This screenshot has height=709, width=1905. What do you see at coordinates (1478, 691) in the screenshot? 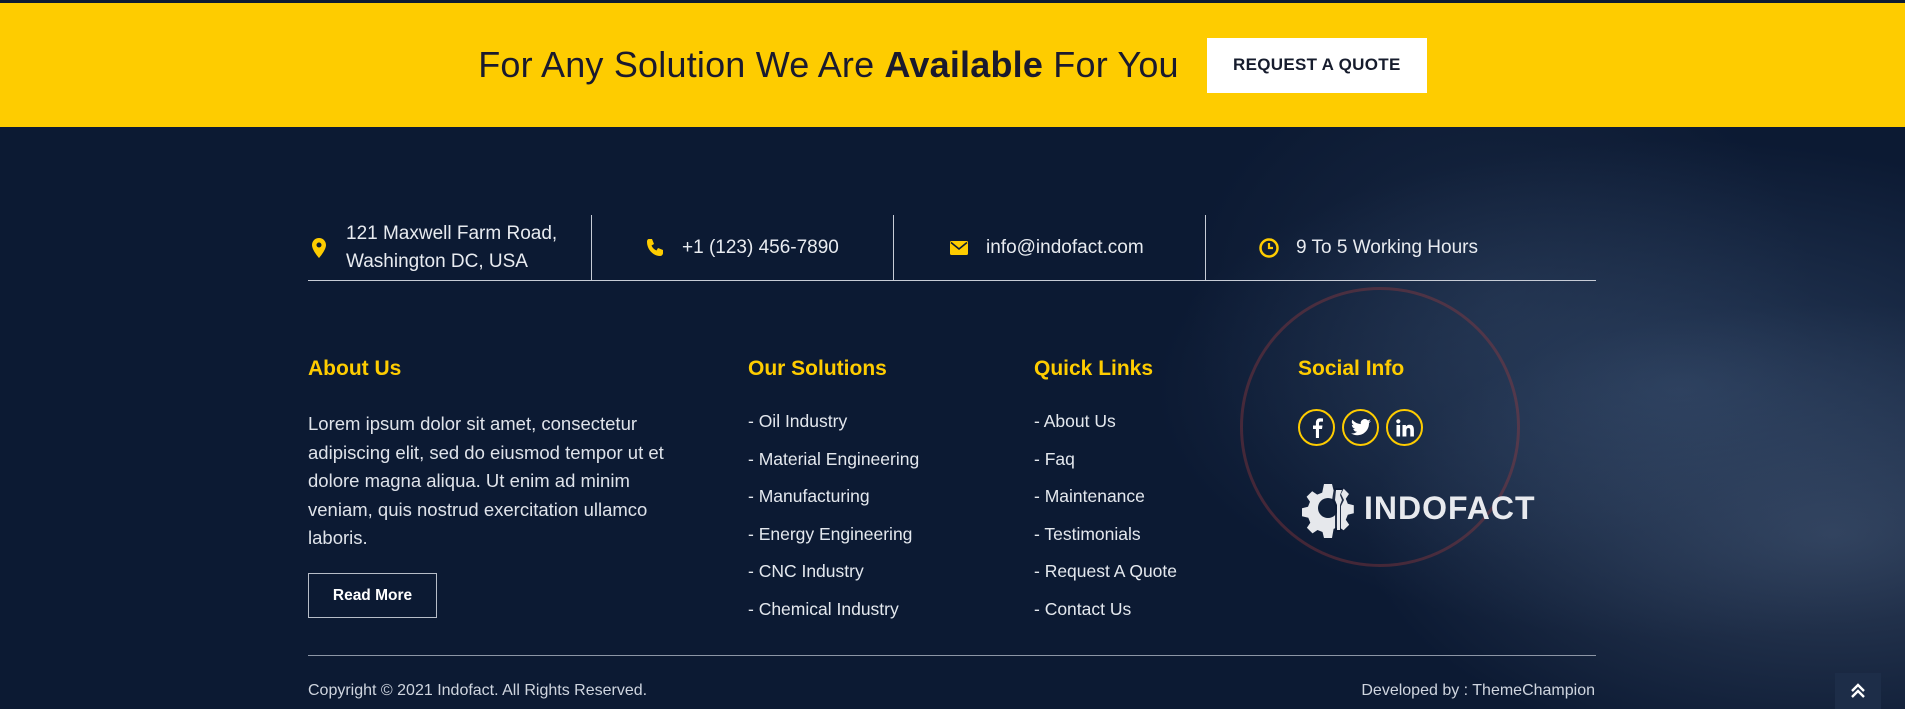
I see `developer-credit: Developed by : ThemeChampion` at bounding box center [1478, 691].